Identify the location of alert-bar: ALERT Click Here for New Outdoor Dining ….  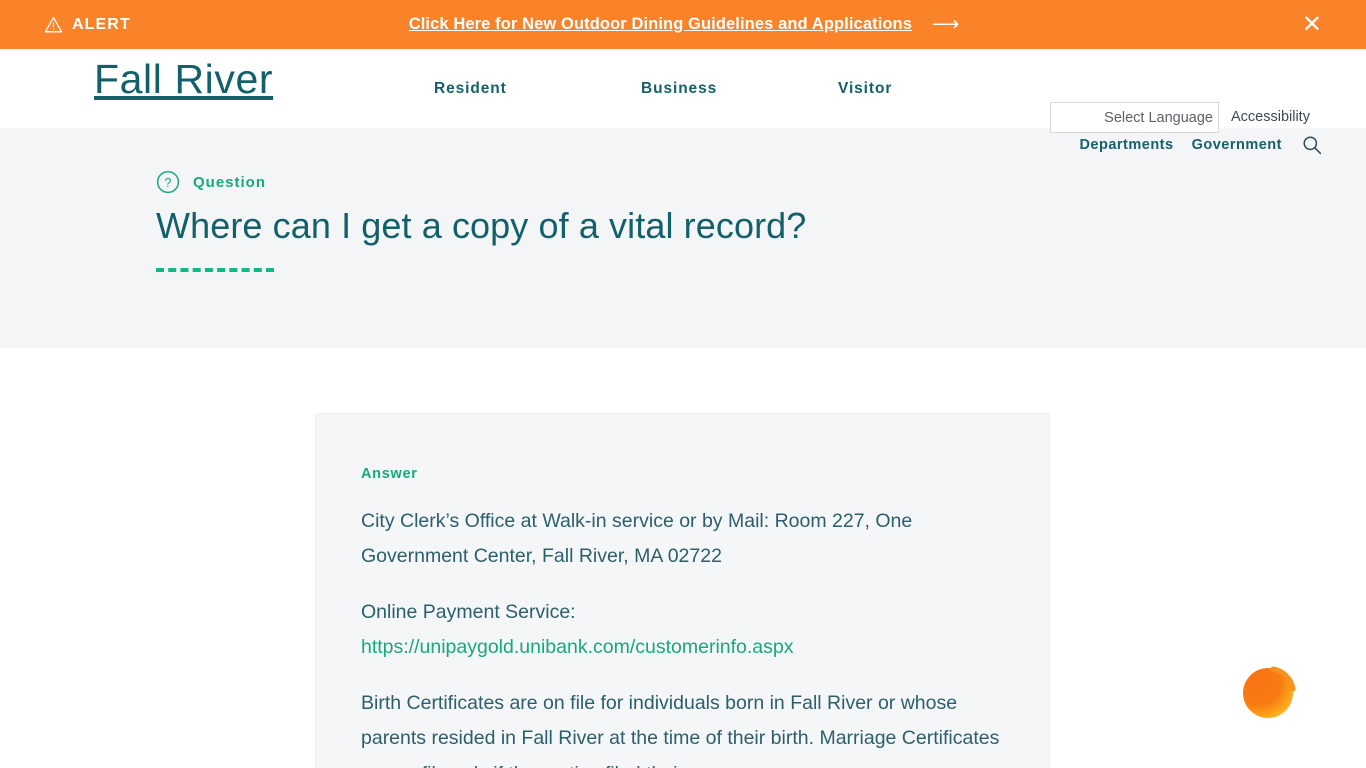
(683, 24).